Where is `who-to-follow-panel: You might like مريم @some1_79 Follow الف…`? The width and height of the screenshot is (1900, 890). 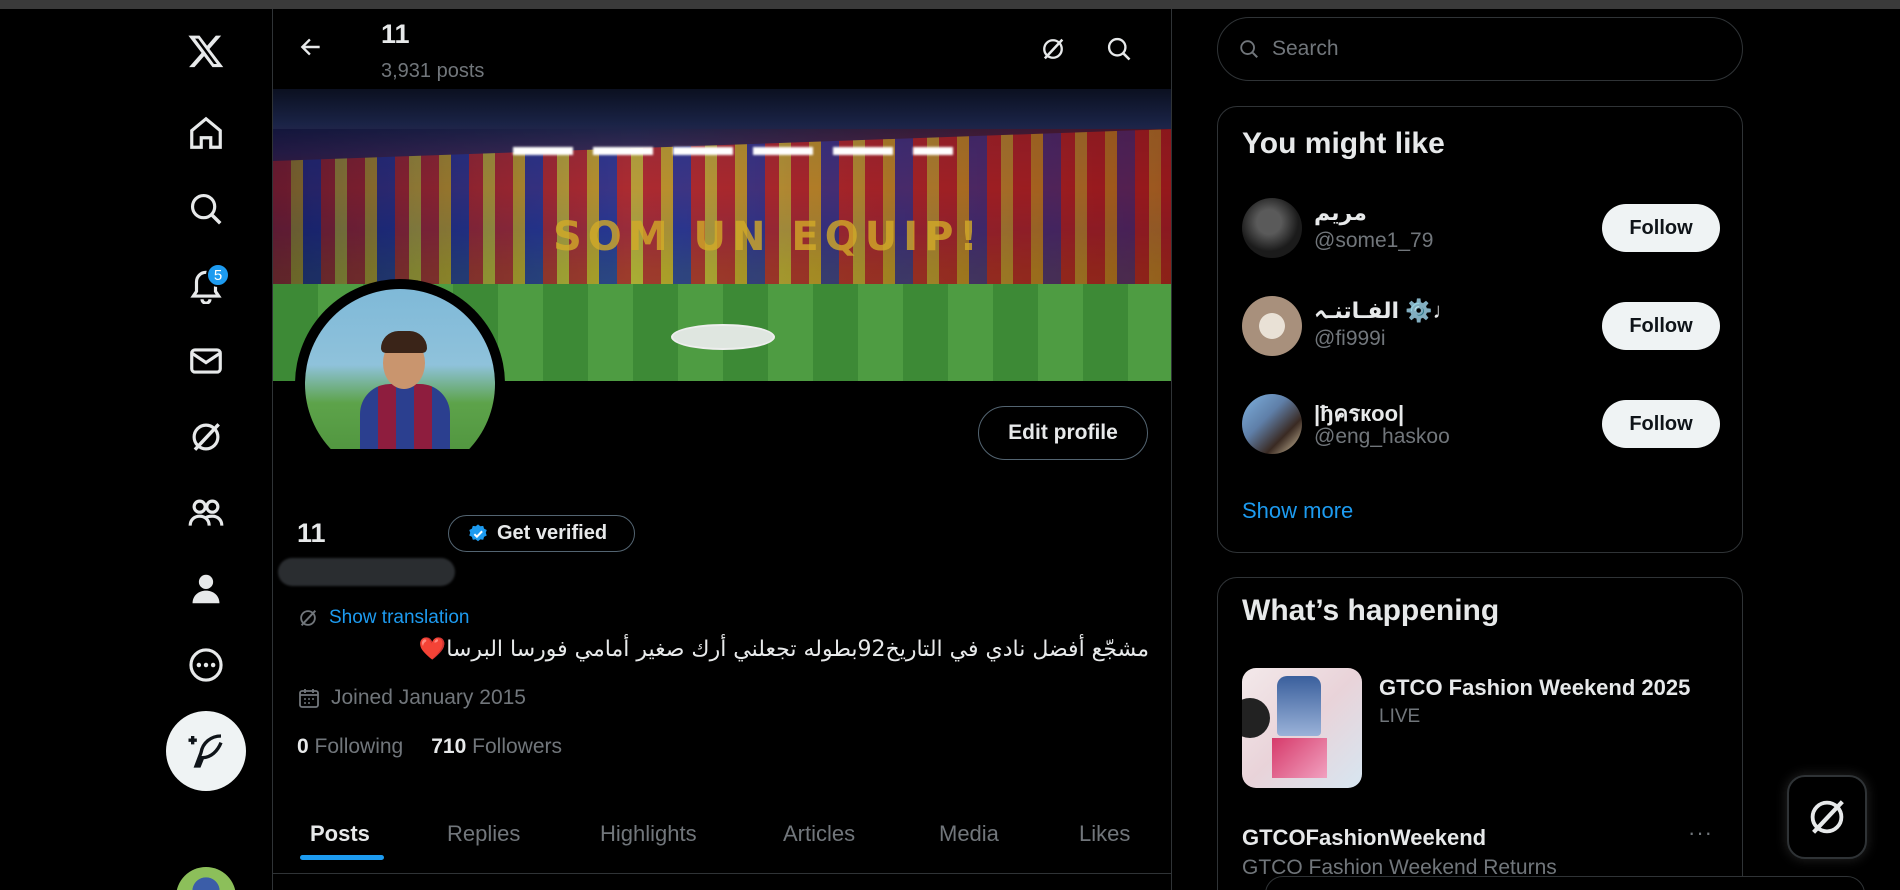
who-to-follow-panel: You might like مريم @some1_79 Follow الف… is located at coordinates (1480, 329).